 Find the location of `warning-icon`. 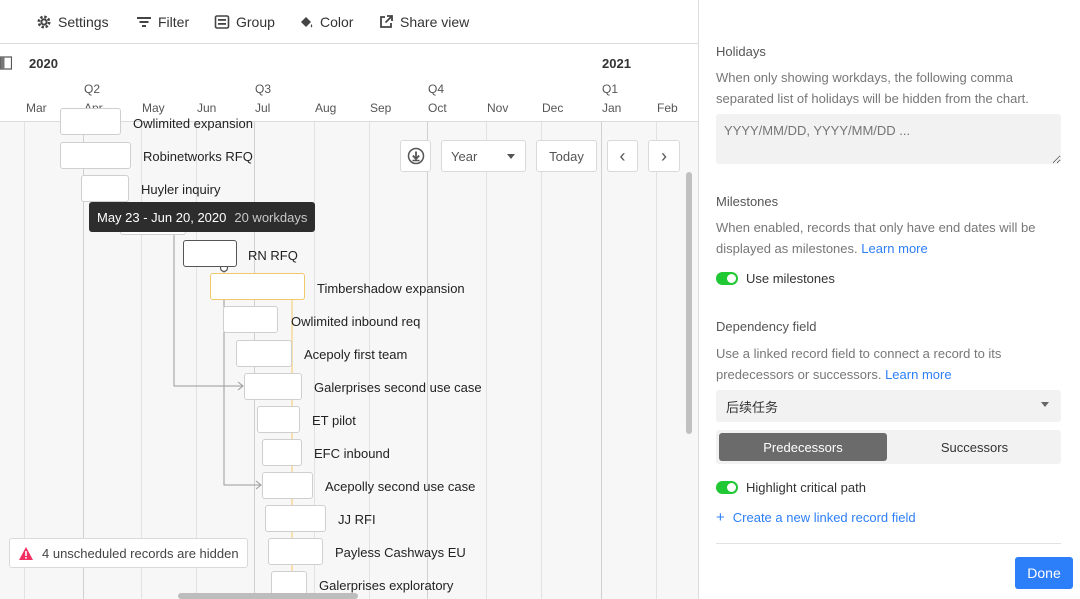

warning-icon is located at coordinates (26, 553).